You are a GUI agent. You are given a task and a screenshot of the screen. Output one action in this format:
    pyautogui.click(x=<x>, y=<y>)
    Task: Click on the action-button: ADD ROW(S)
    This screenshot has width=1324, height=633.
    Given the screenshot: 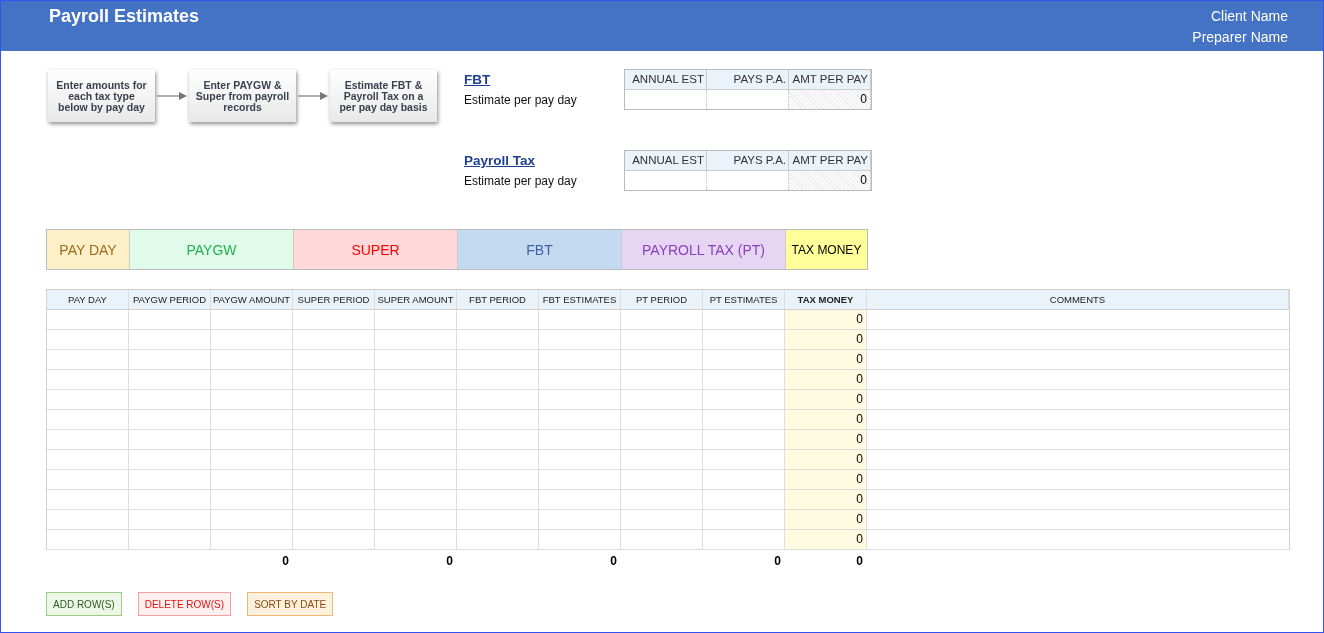 What is the action you would take?
    pyautogui.click(x=84, y=604)
    